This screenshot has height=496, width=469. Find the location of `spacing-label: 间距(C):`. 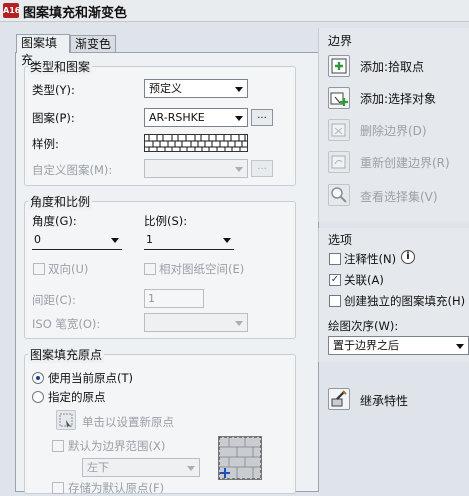

spacing-label: 间距(C): is located at coordinates (54, 300).